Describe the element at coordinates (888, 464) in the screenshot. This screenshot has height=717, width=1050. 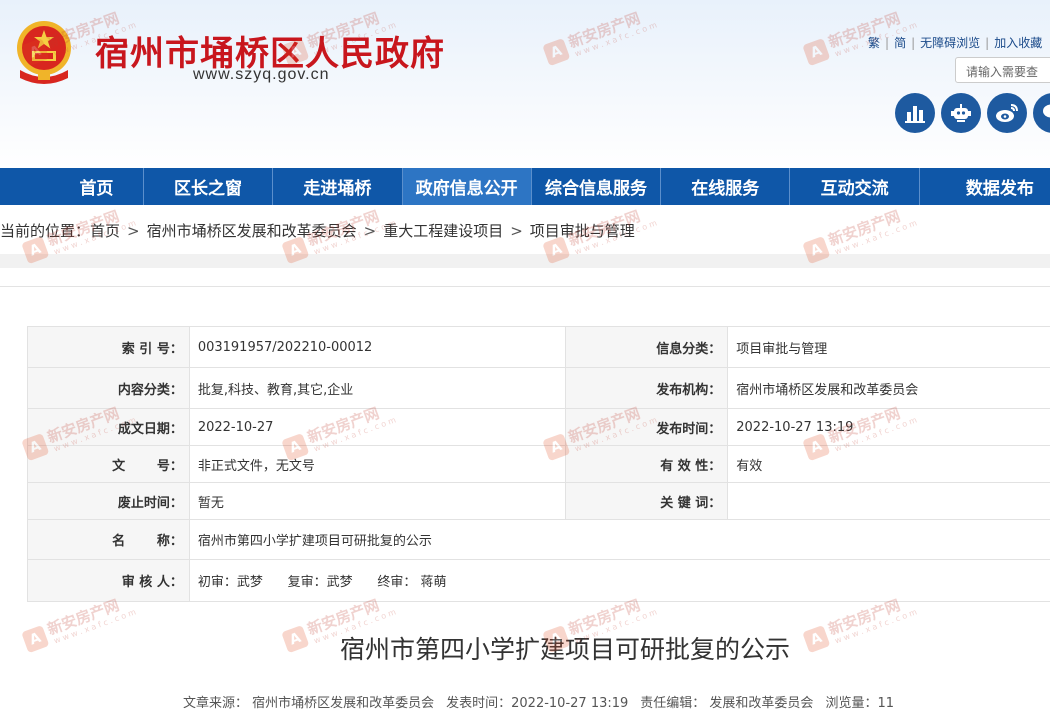
I see `validity-value: 有效` at that location.